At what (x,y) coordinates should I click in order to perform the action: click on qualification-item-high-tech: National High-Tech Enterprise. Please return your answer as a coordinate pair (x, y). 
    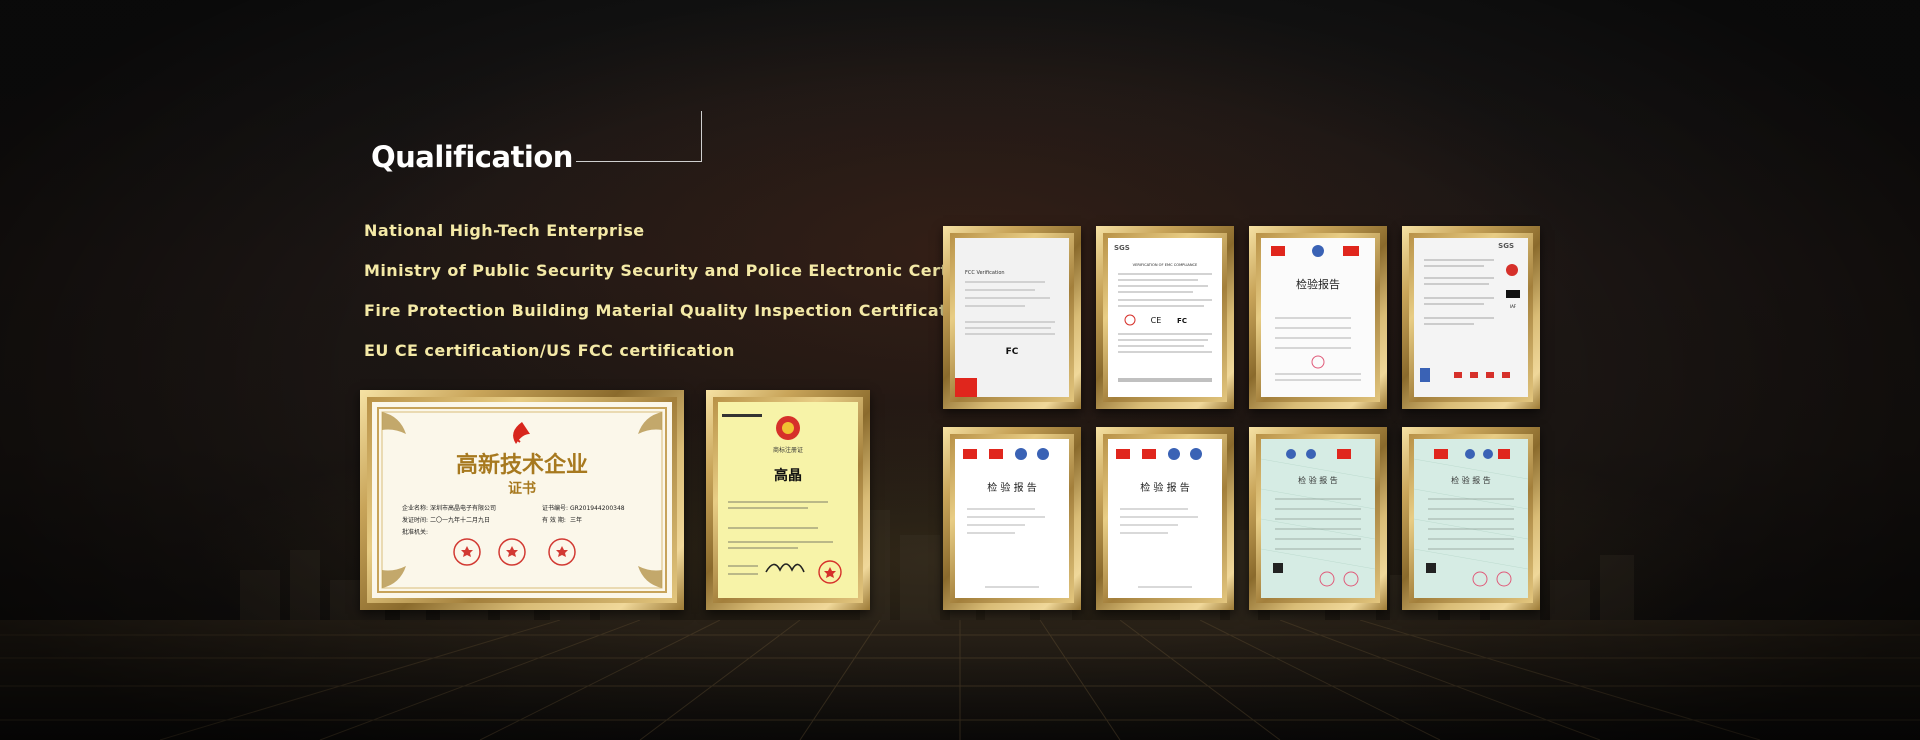
    Looking at the image, I should click on (504, 230).